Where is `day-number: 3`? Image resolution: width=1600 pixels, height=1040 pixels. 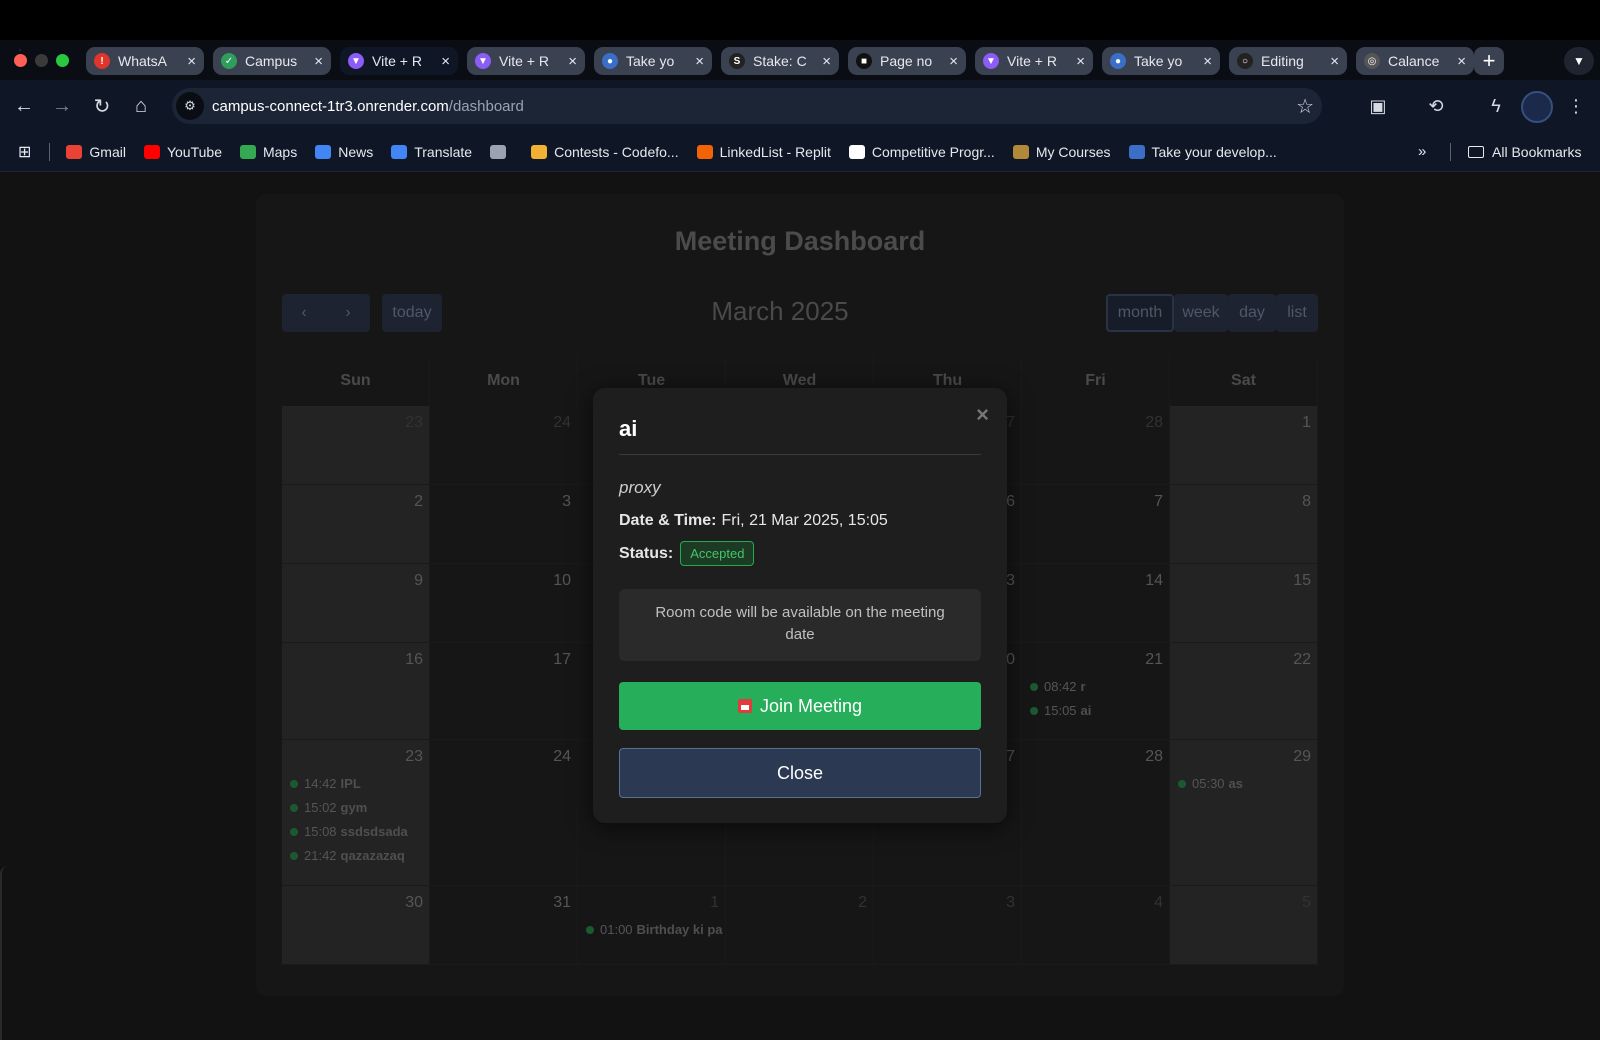 day-number: 3 is located at coordinates (566, 502).